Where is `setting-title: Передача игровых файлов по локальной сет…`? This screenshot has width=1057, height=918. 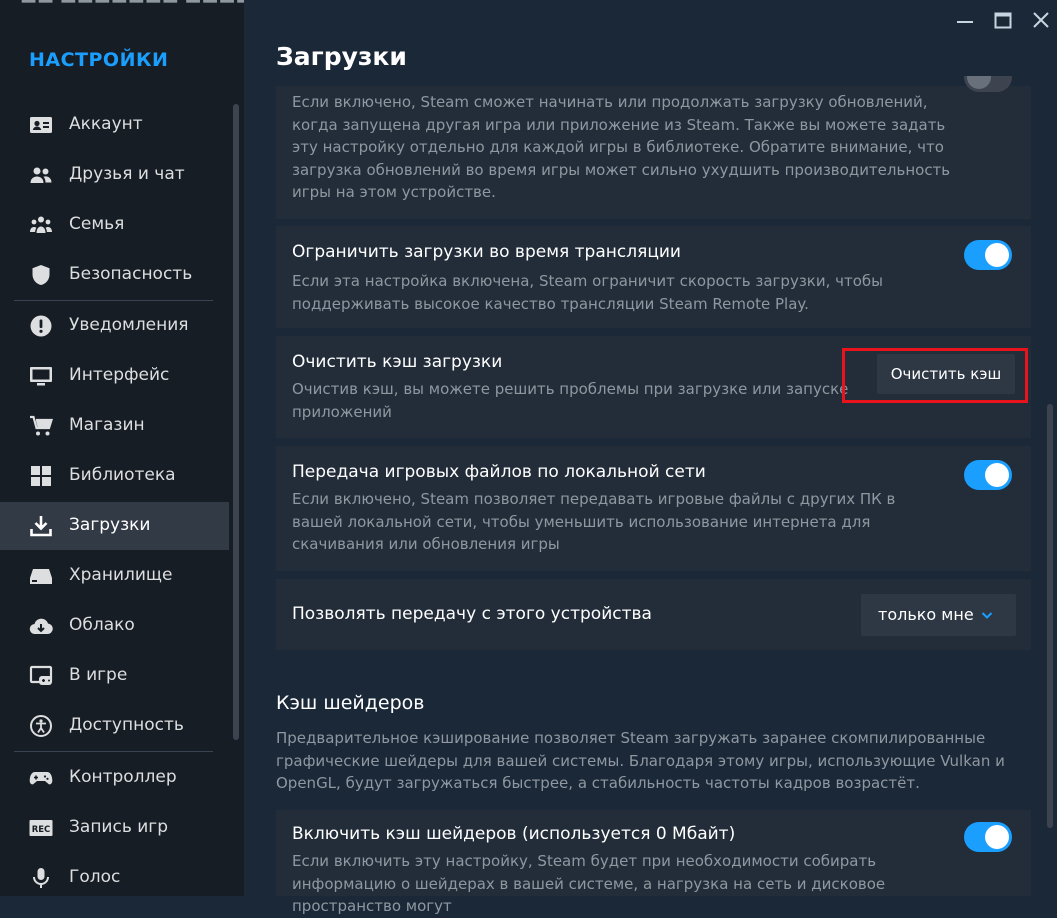 setting-title: Передача игровых файлов по локальной сет… is located at coordinates (499, 472).